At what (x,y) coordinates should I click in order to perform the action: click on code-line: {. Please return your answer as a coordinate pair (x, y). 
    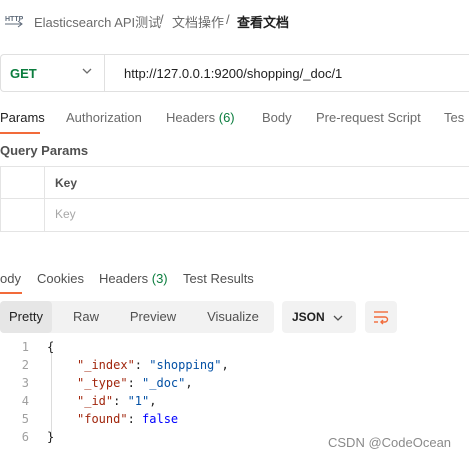
    Looking at the image, I should click on (50, 347).